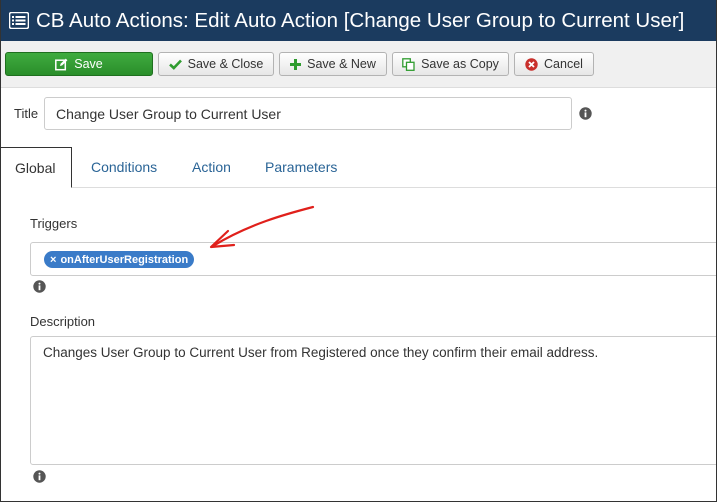  What do you see at coordinates (61, 64) in the screenshot?
I see `edit-icon` at bounding box center [61, 64].